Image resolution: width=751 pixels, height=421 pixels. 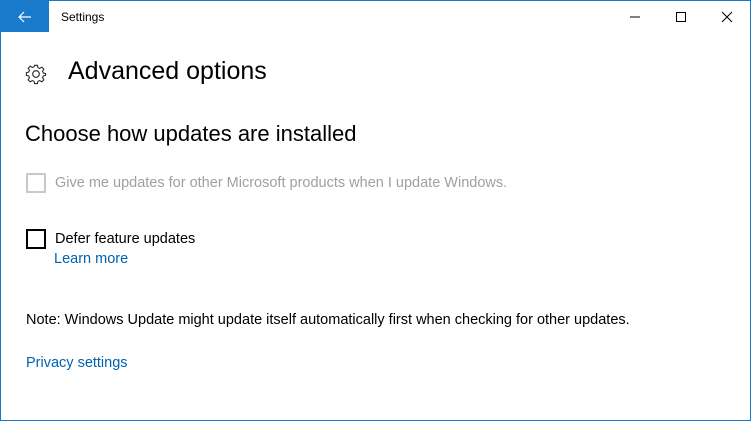 What do you see at coordinates (375, 16) in the screenshot?
I see `title-bar: Settings` at bounding box center [375, 16].